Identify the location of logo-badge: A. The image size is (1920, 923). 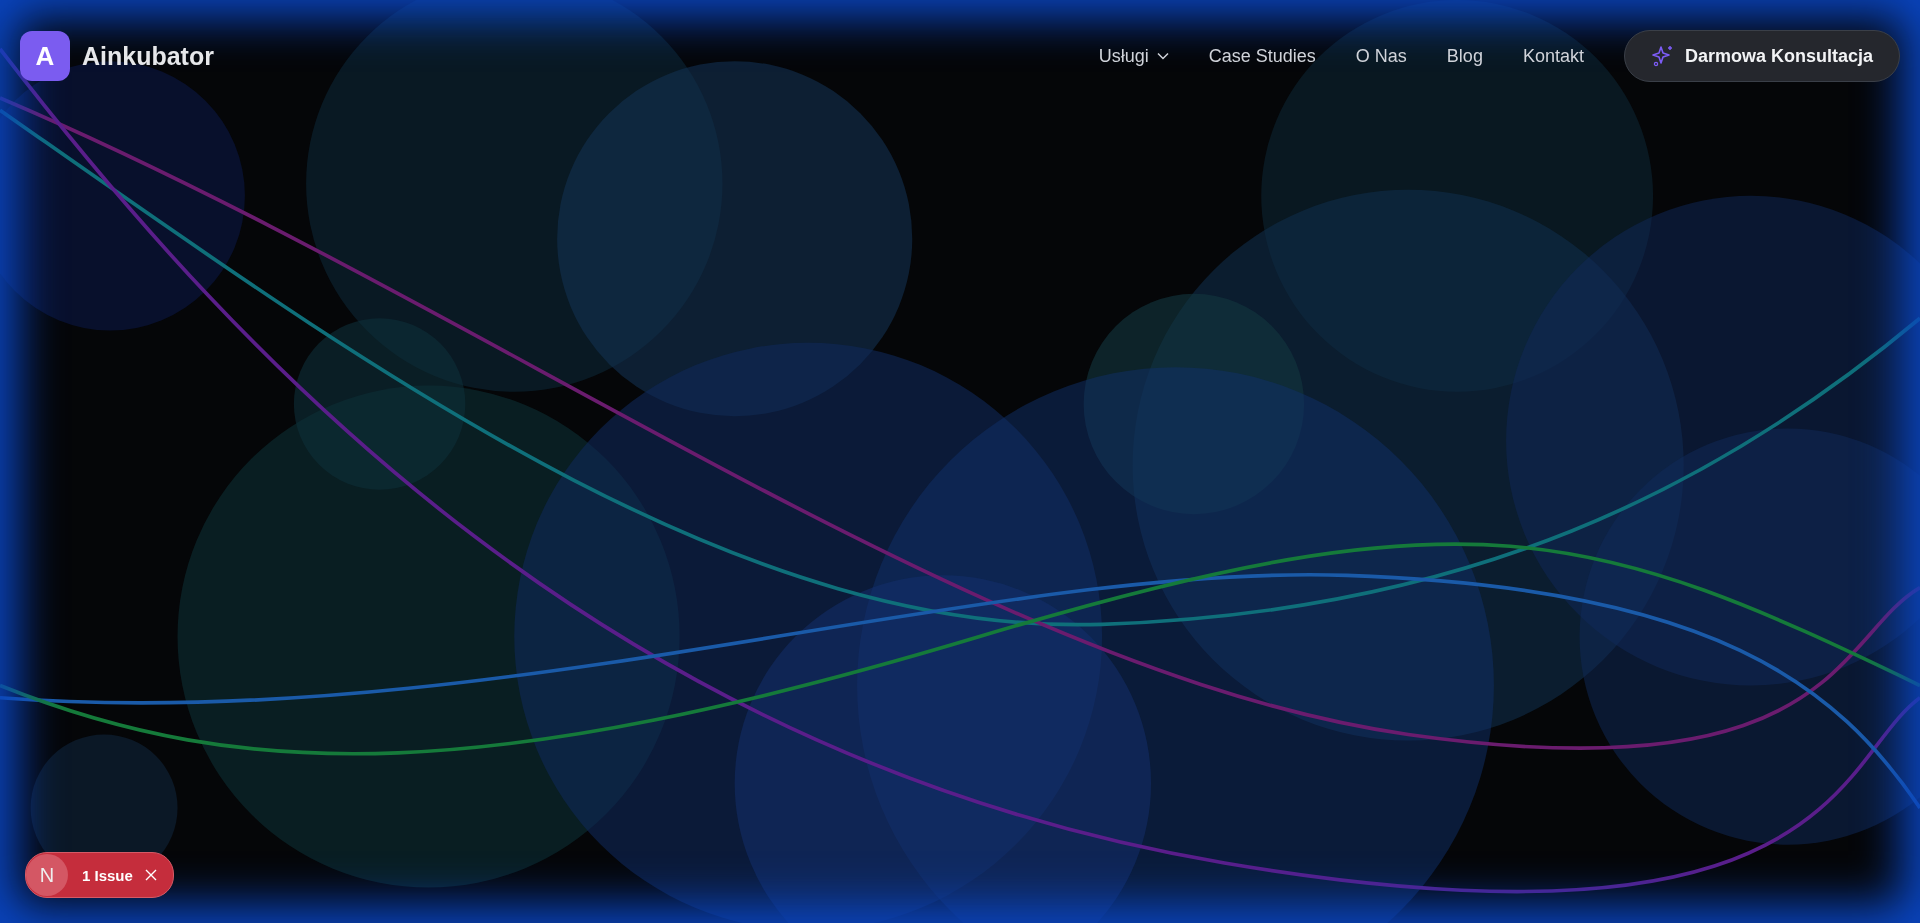
(45, 56).